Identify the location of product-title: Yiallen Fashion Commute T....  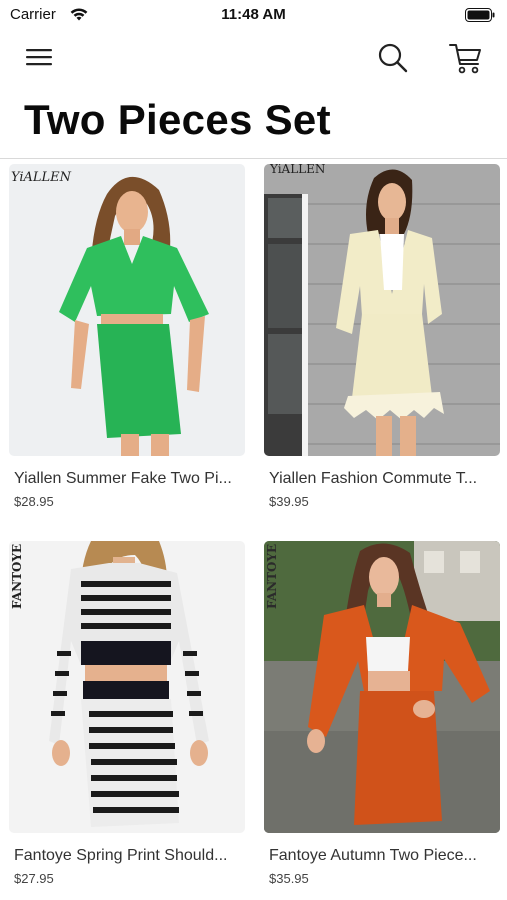
(382, 479).